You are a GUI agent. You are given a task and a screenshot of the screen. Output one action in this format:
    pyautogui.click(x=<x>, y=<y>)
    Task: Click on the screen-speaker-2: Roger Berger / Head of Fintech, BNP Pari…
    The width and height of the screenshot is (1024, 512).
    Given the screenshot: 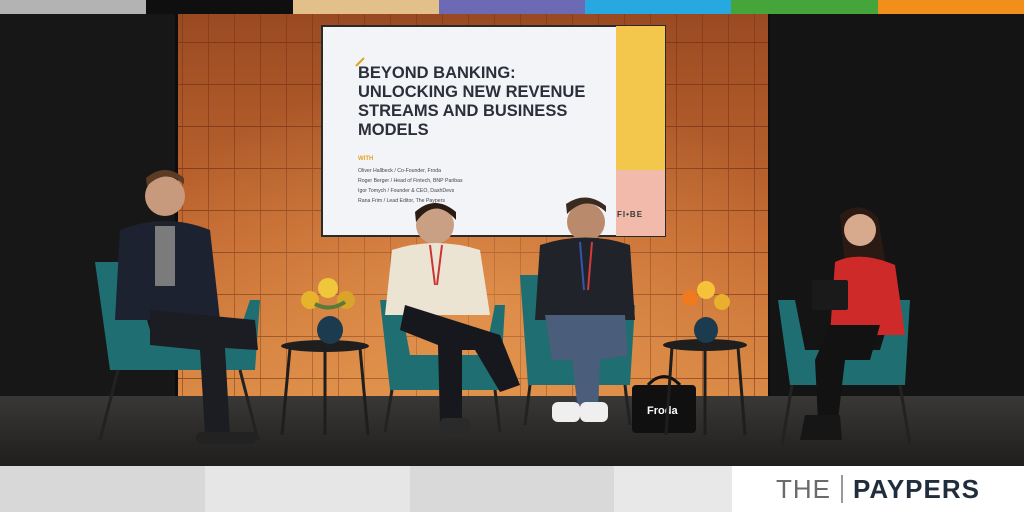 What is the action you would take?
    pyautogui.click(x=410, y=181)
    